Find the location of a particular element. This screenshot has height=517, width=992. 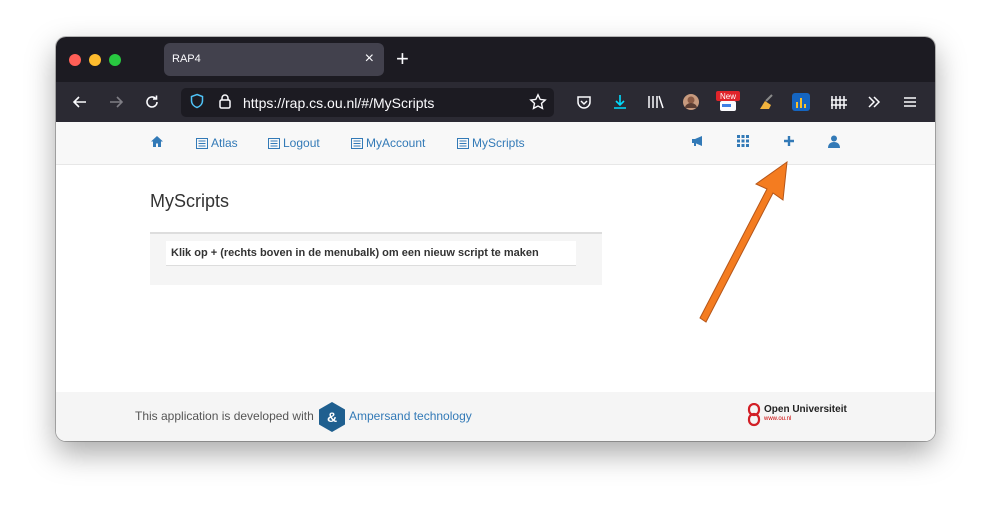

nav-link-atlas: Atlas is located at coordinates (217, 143).